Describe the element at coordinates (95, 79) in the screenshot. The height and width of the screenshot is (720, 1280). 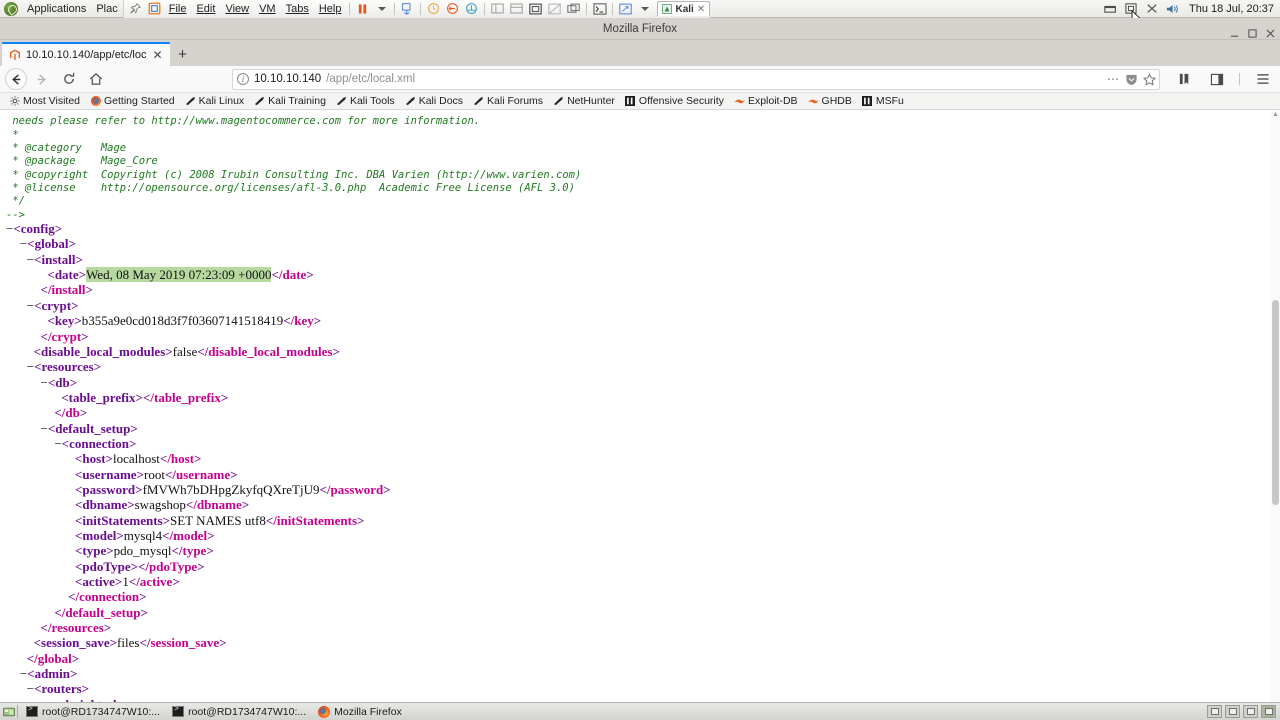
I see `home-button` at that location.